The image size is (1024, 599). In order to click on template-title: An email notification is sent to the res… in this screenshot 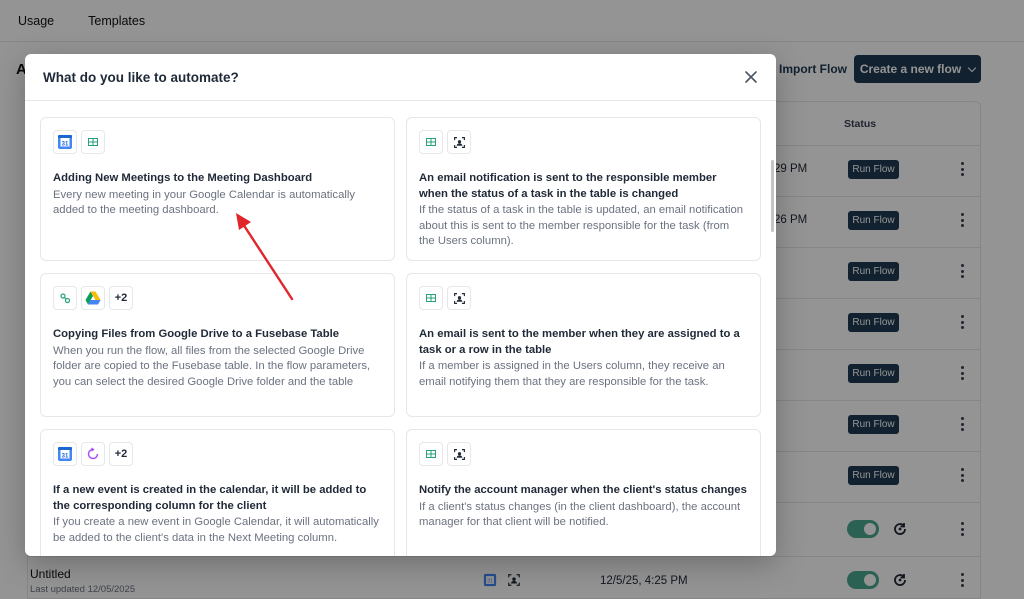, I will do `click(568, 186)`.